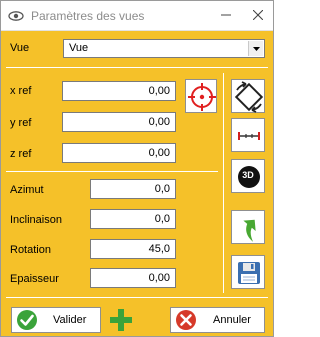  I want to click on cancel-label: Annuler, so click(232, 320).